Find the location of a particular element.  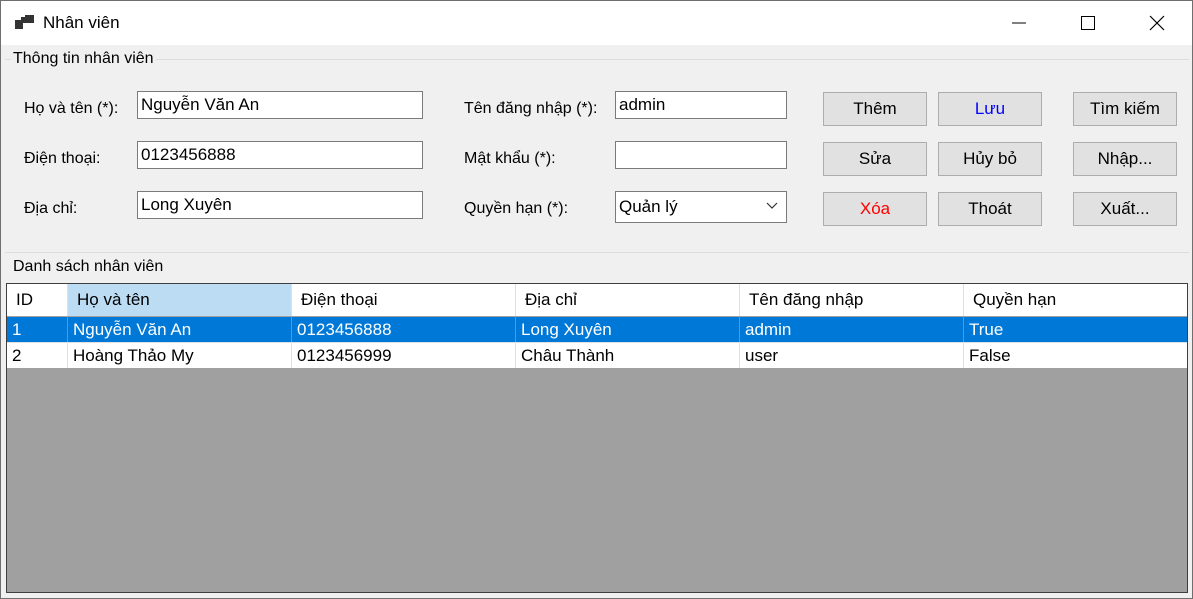

column-header-id: ID is located at coordinates (37, 300).